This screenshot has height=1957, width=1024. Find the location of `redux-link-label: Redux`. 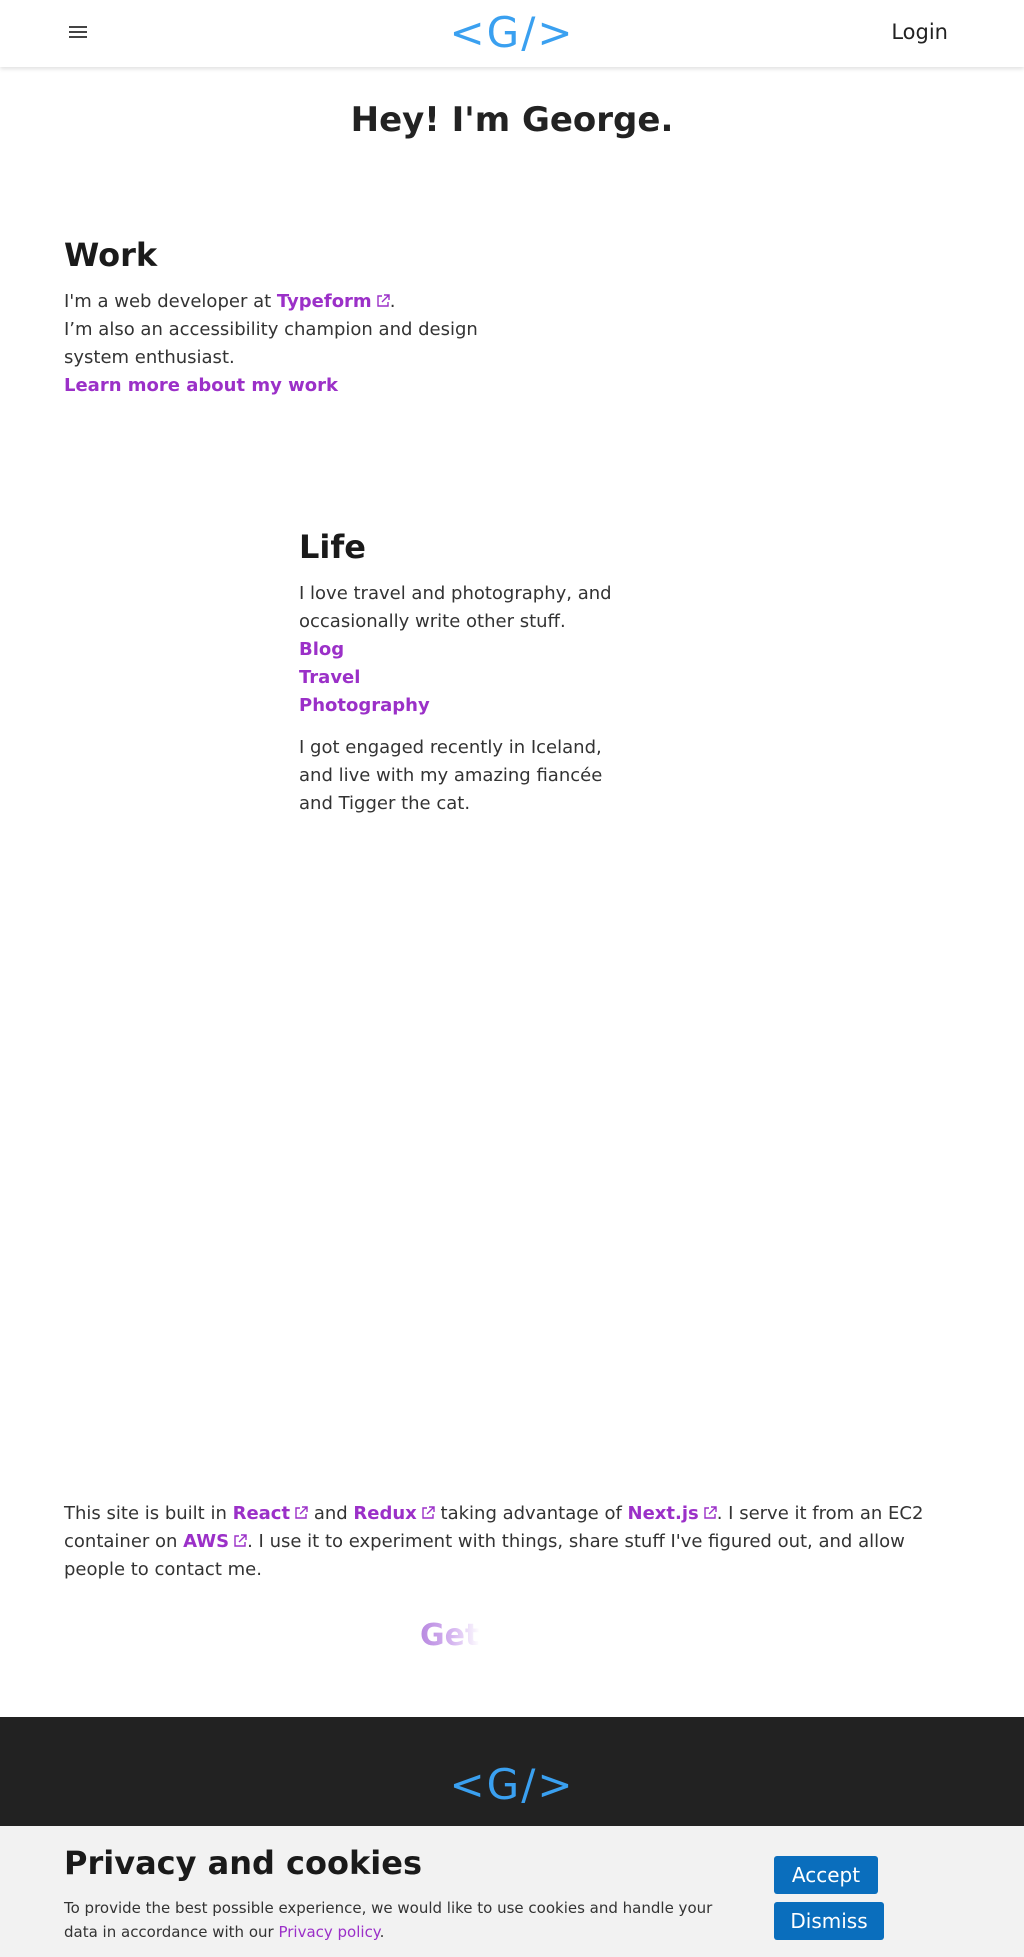

redux-link-label: Redux is located at coordinates (385, 1513).